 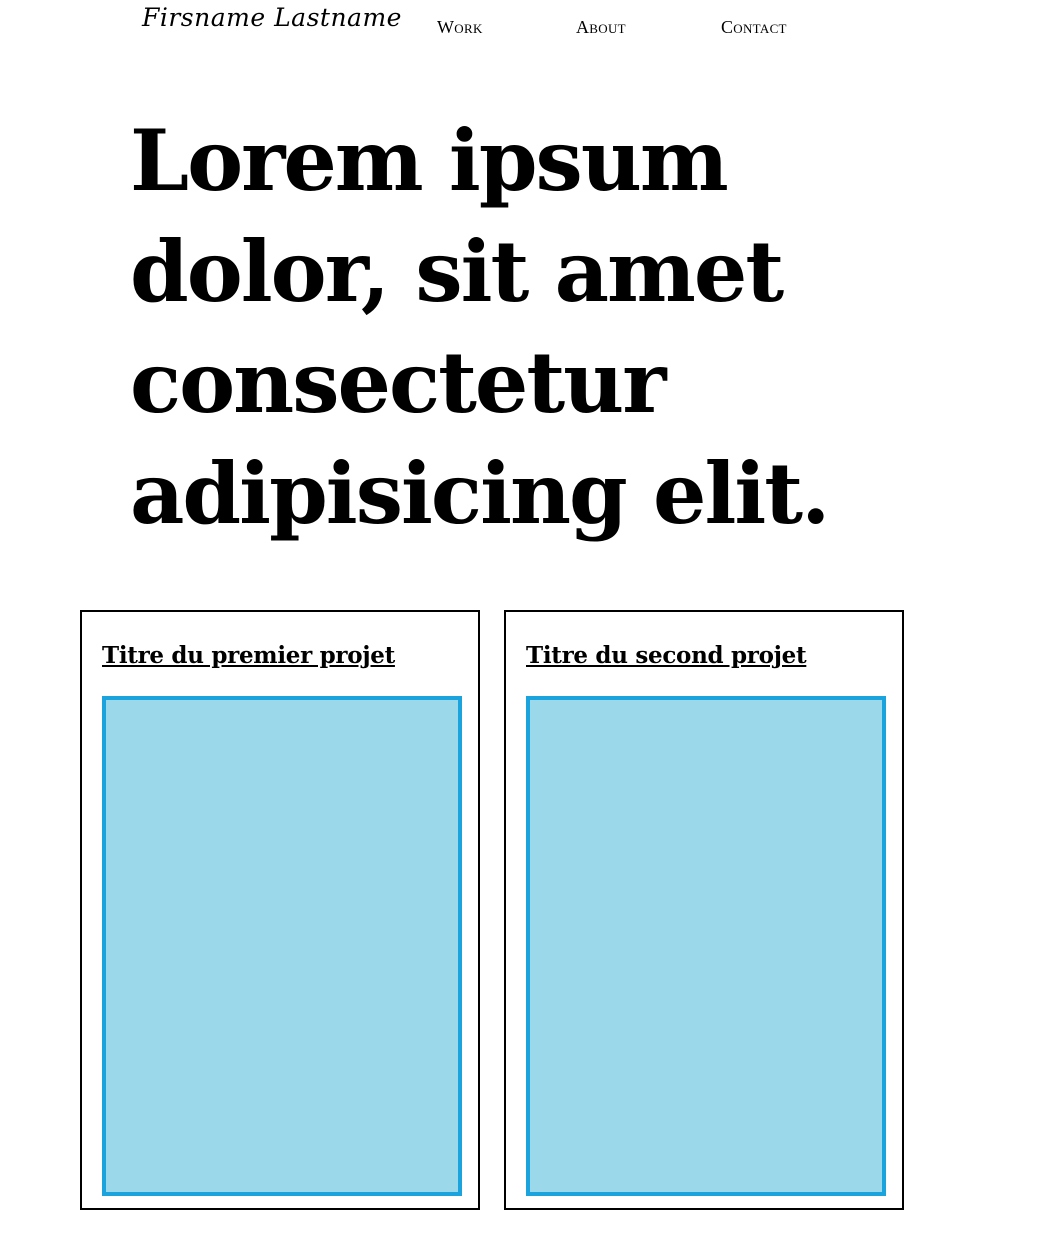 I want to click on project-title-link: Titre du second projet, so click(x=666, y=656).